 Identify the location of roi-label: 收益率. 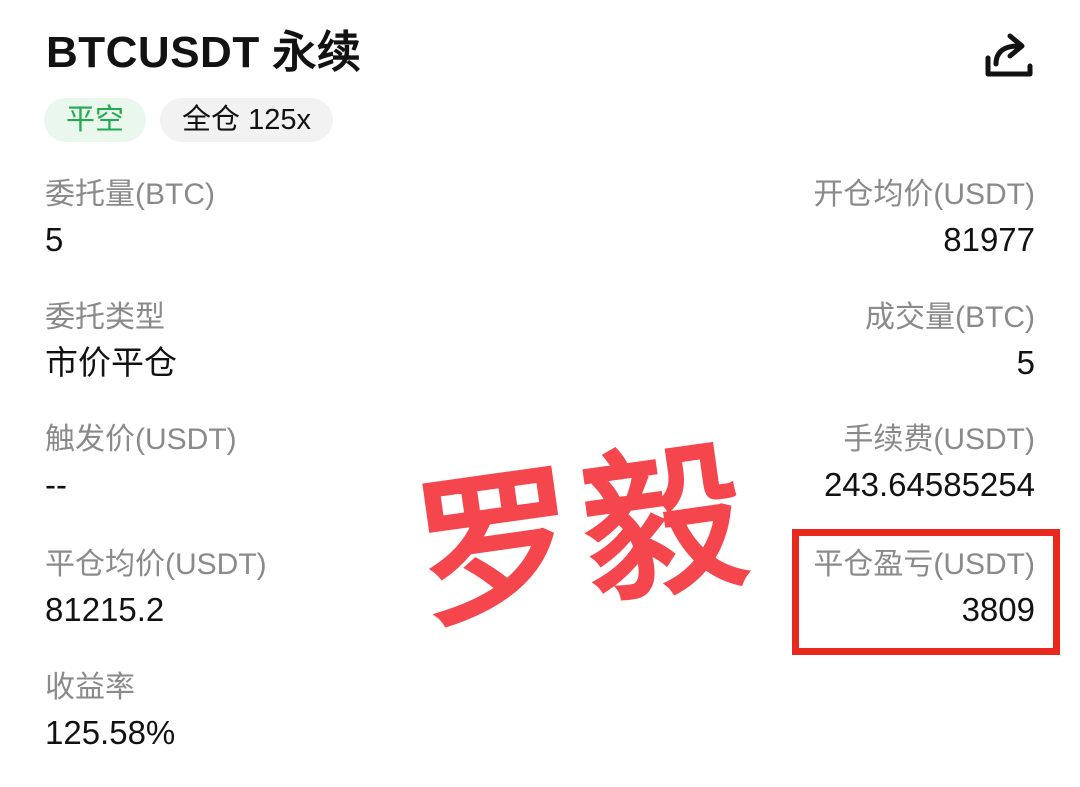
(90, 687).